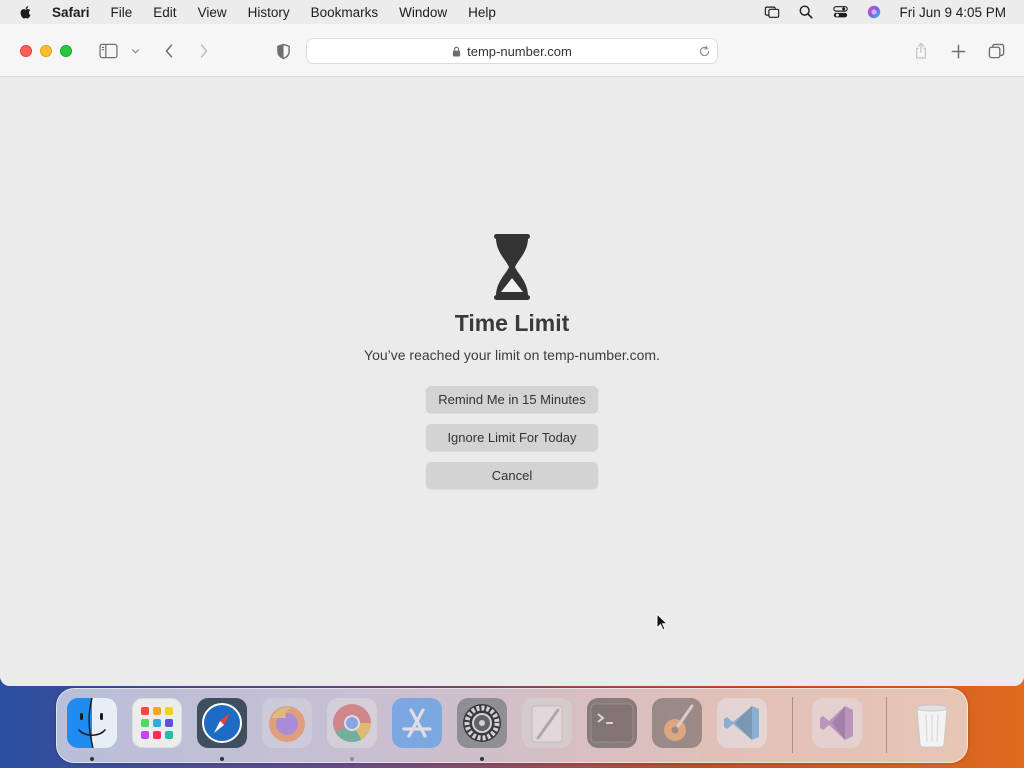  I want to click on address-bar: temp-number.com, so click(512, 51).